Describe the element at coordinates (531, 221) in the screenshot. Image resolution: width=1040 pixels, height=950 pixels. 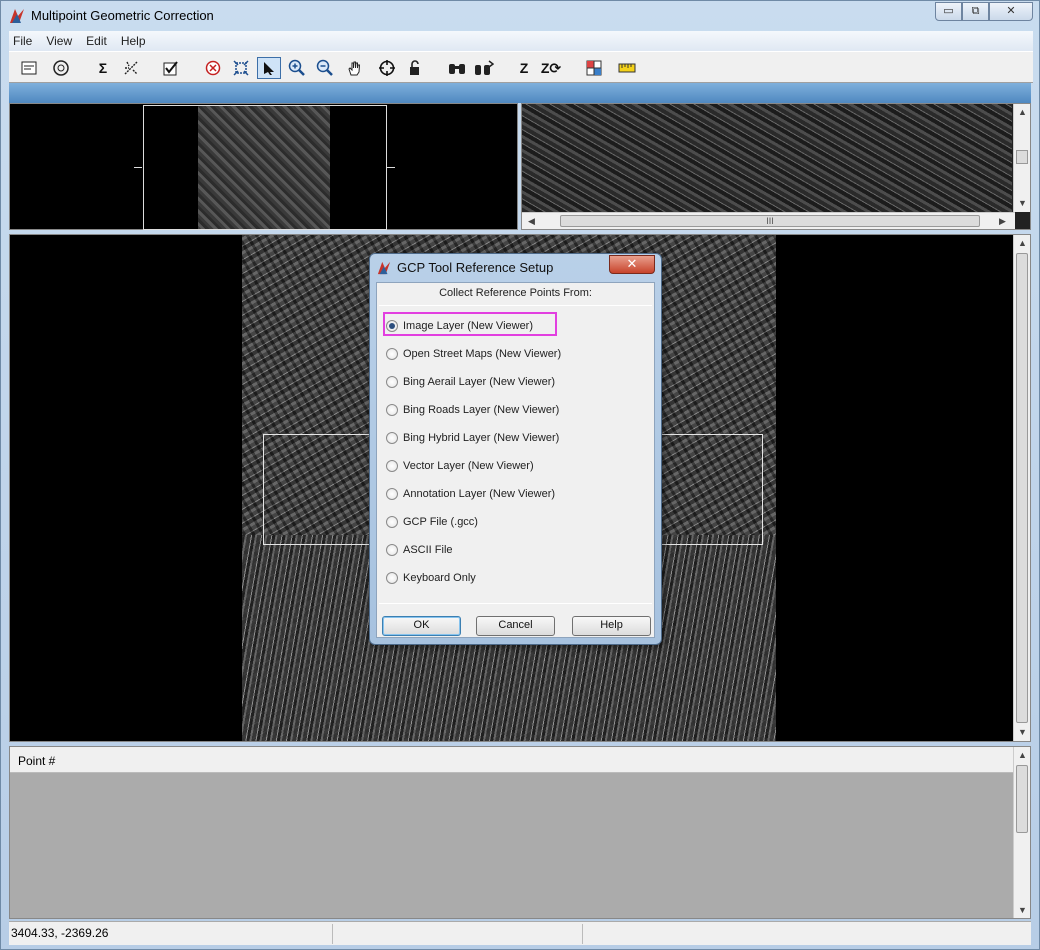
I see `scroll-left-icon: ◀` at that location.